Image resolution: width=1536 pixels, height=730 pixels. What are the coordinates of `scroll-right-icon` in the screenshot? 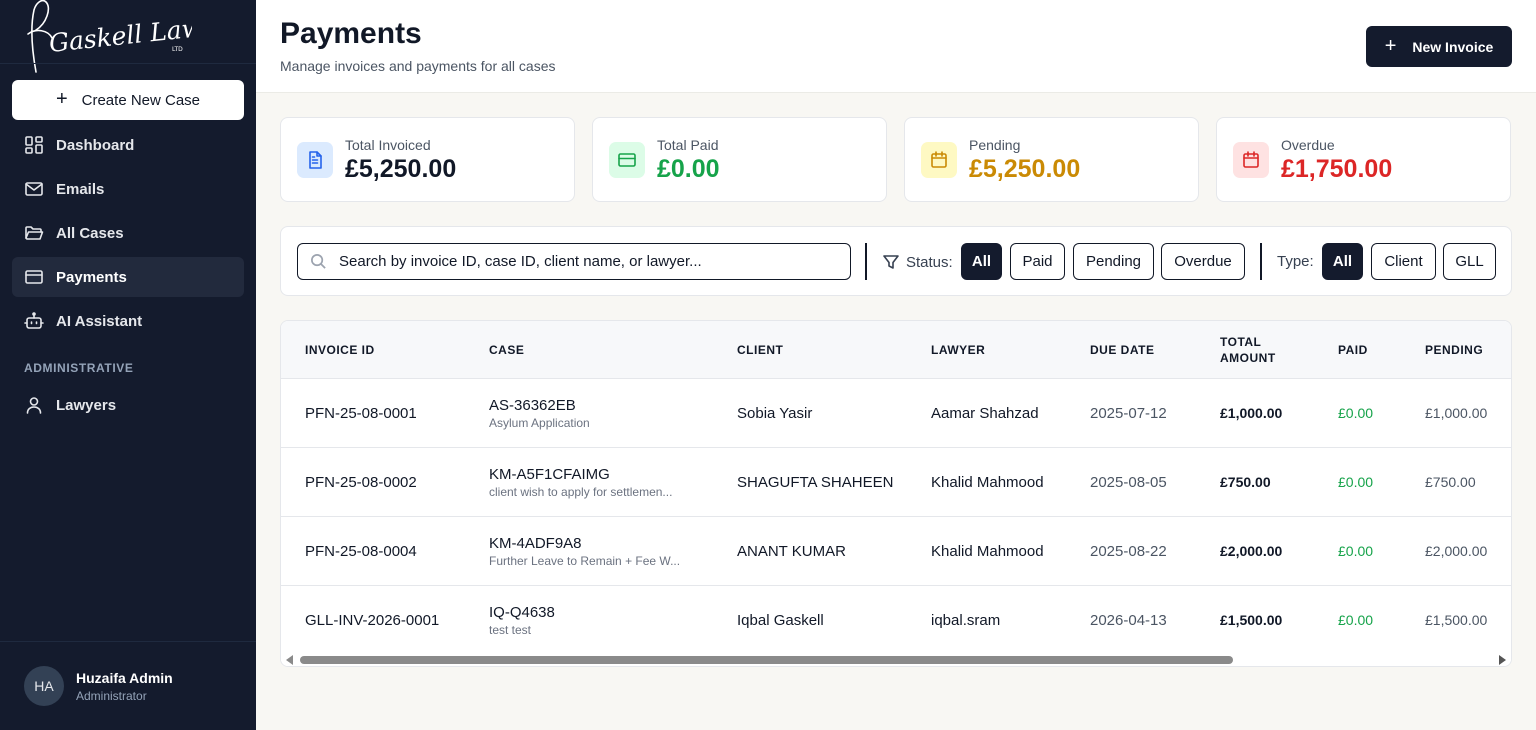 It's located at (1502, 660).